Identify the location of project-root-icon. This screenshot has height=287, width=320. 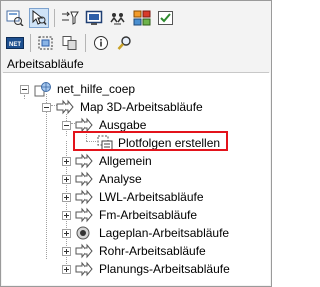
(42, 89).